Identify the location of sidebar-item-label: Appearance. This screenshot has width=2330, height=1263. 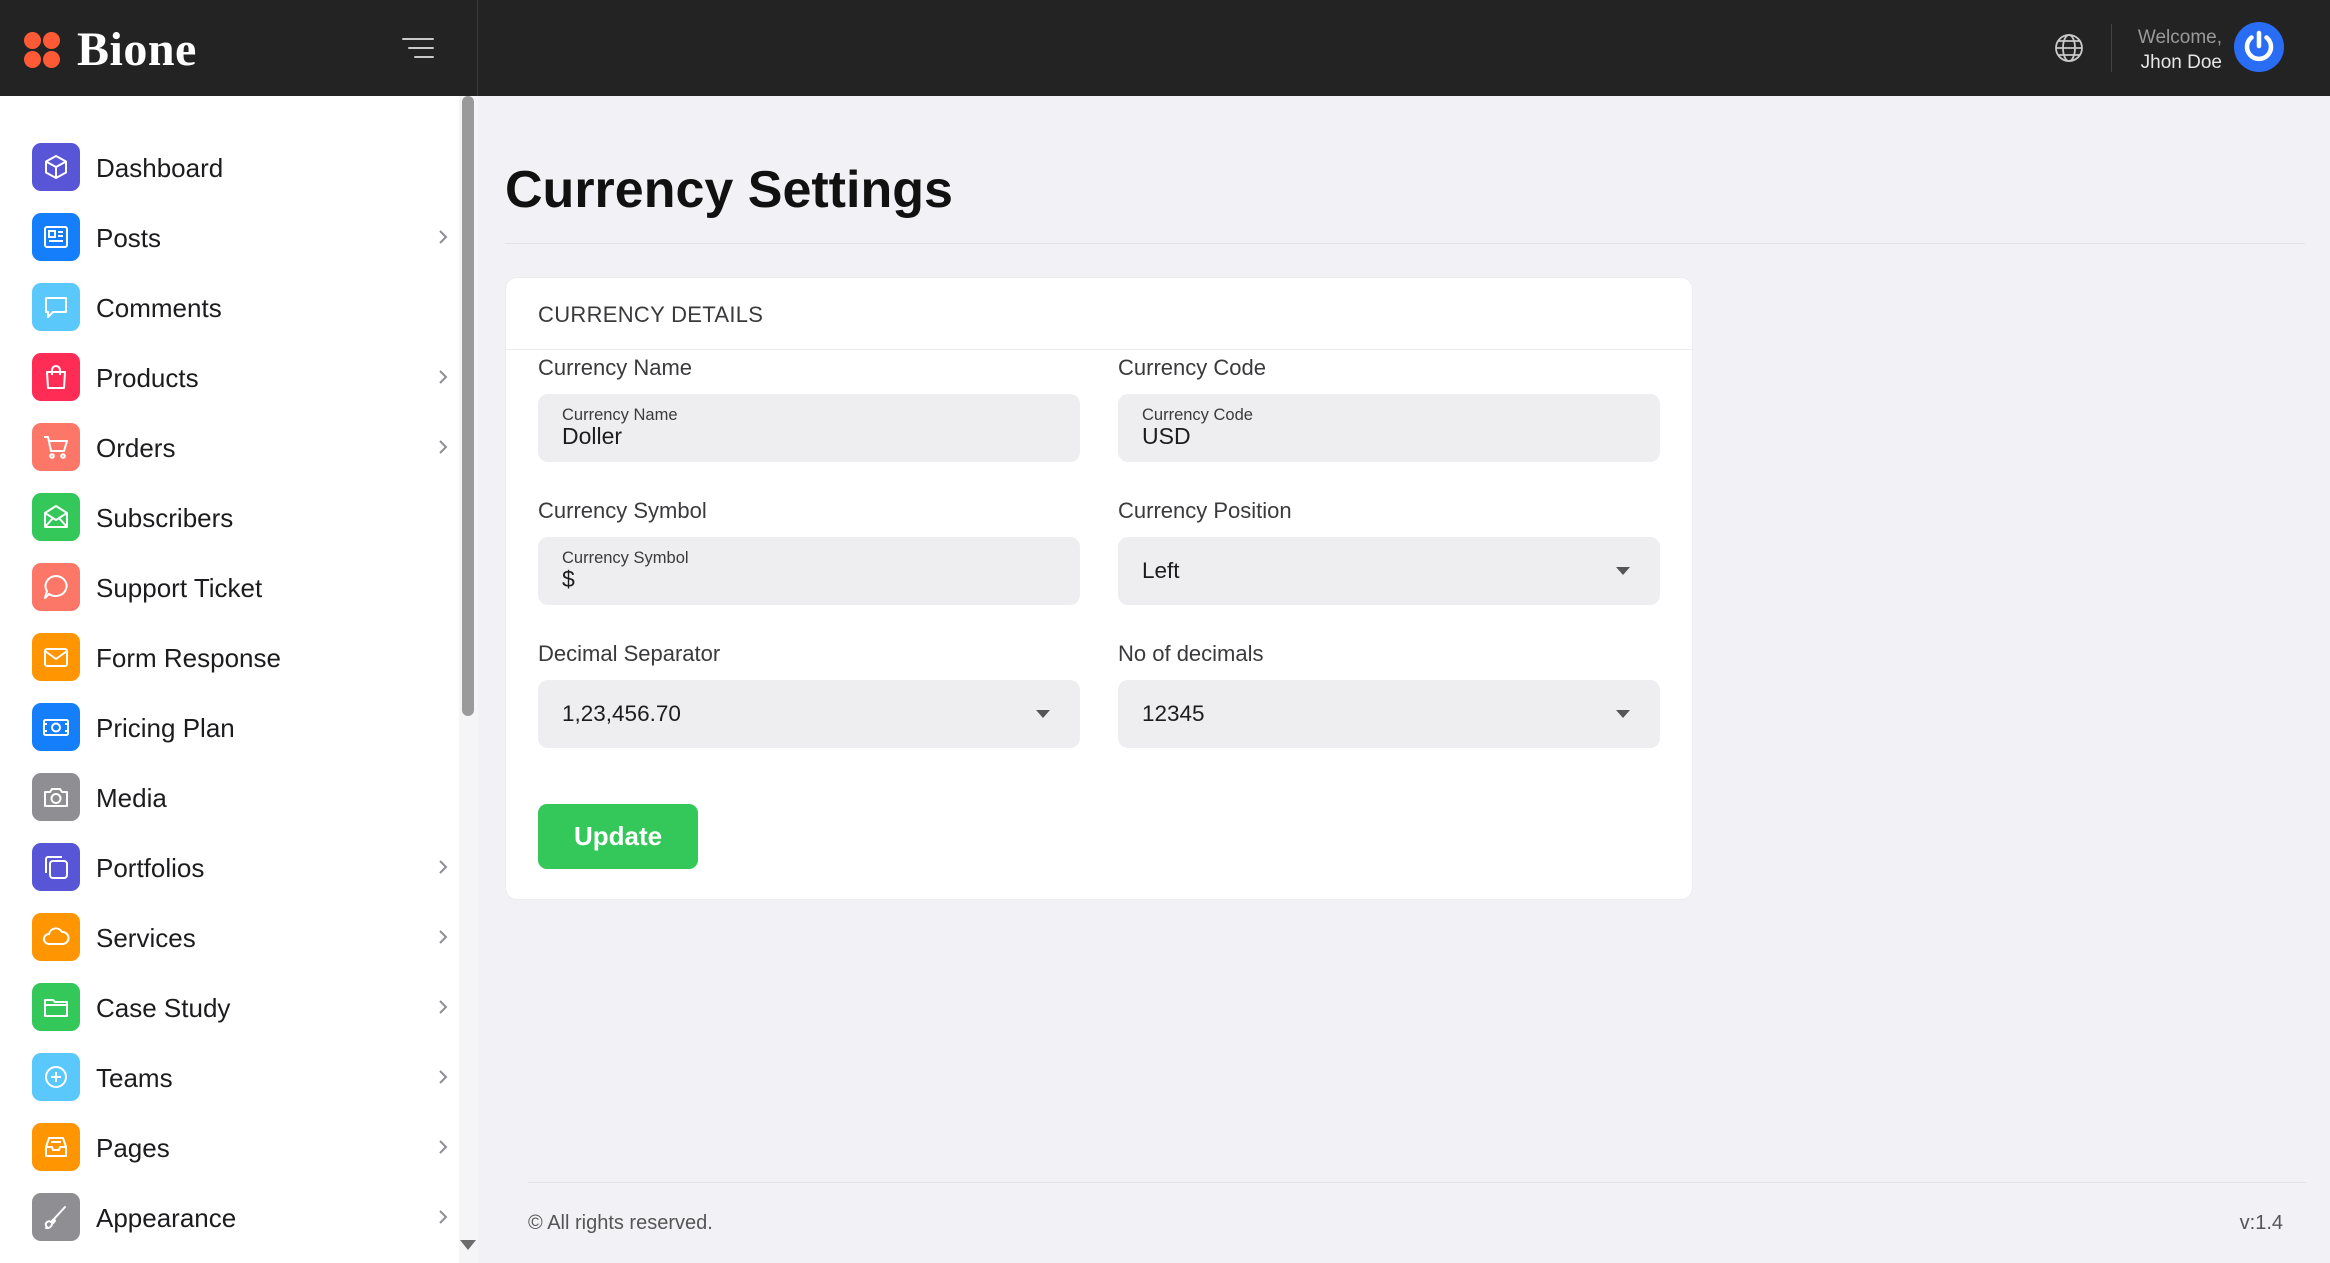
(166, 1218).